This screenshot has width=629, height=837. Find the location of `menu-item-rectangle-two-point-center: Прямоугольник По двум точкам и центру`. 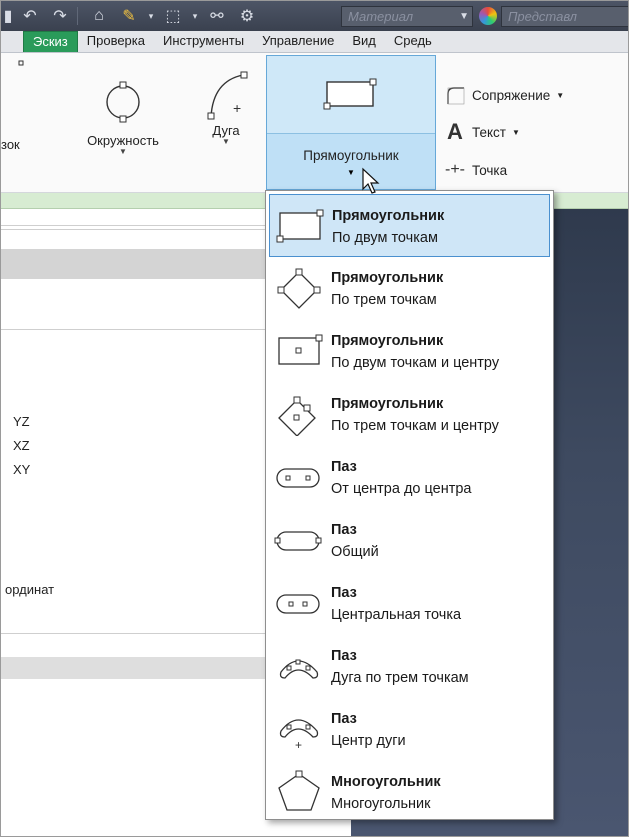

menu-item-rectangle-two-point-center: Прямоугольник По двум точкам и центру is located at coordinates (409, 351).